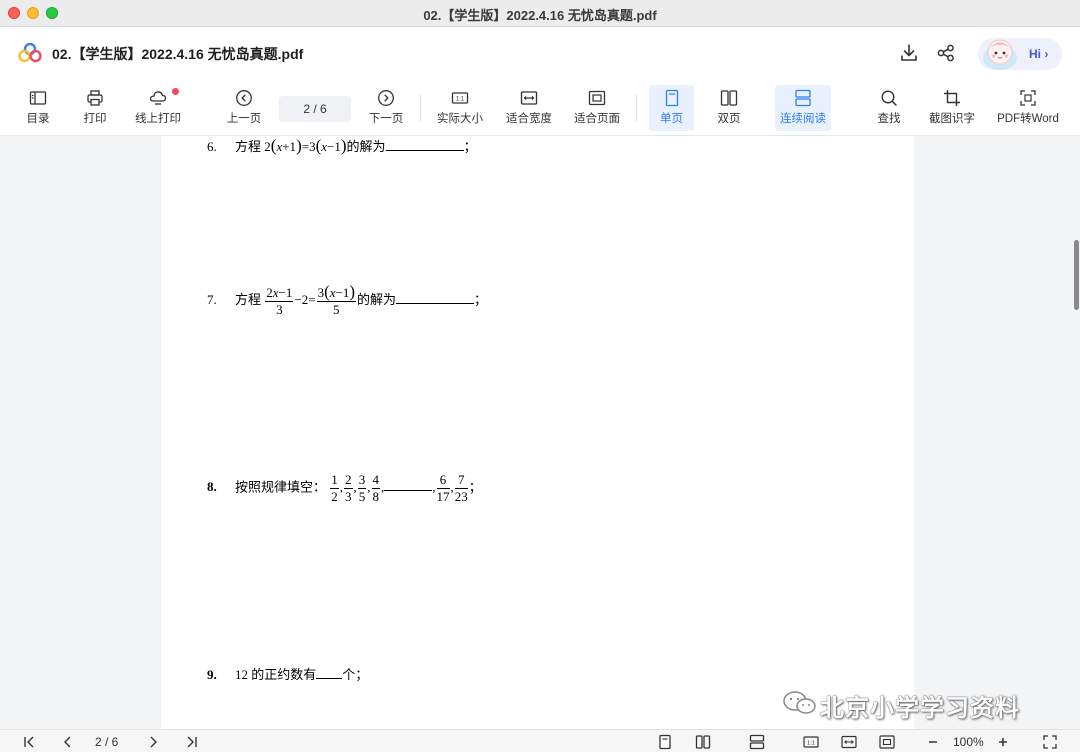 Image resolution: width=1080 pixels, height=752 pixels. Describe the element at coordinates (244, 108) in the screenshot. I see `prev-page-button: 上一页` at that location.